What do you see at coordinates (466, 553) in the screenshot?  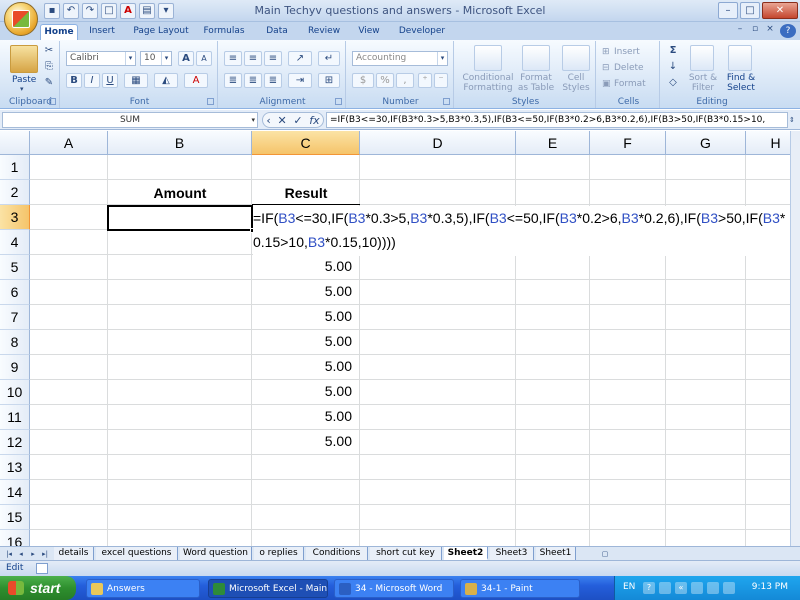 I see `sheet-tab-sheet2: Sheet2` at bounding box center [466, 553].